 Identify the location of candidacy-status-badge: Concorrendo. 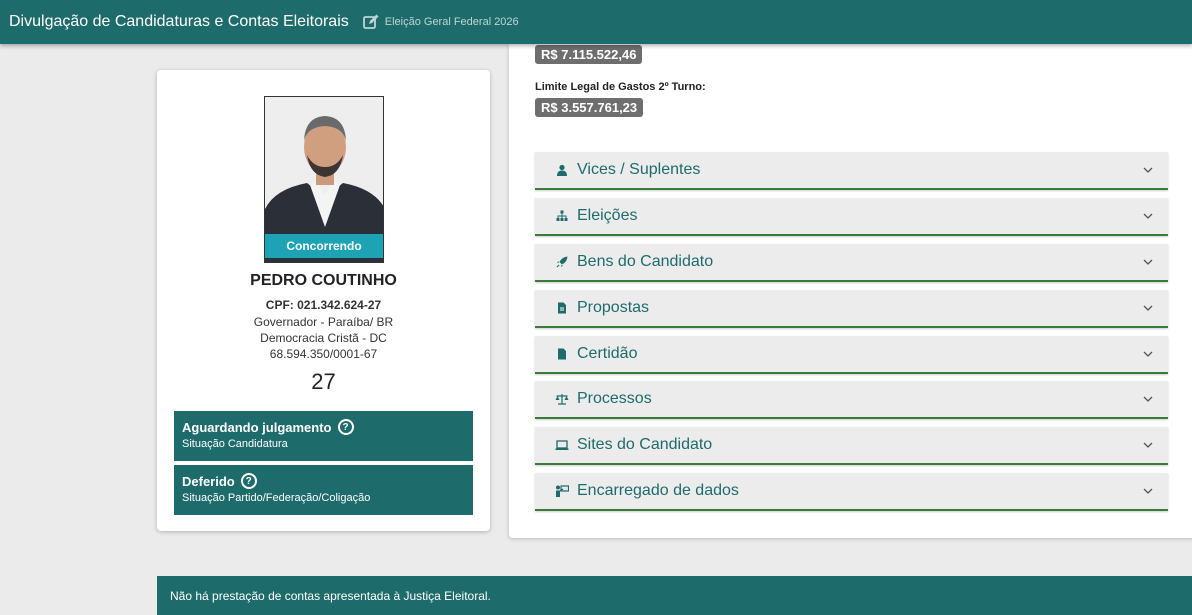
(324, 246).